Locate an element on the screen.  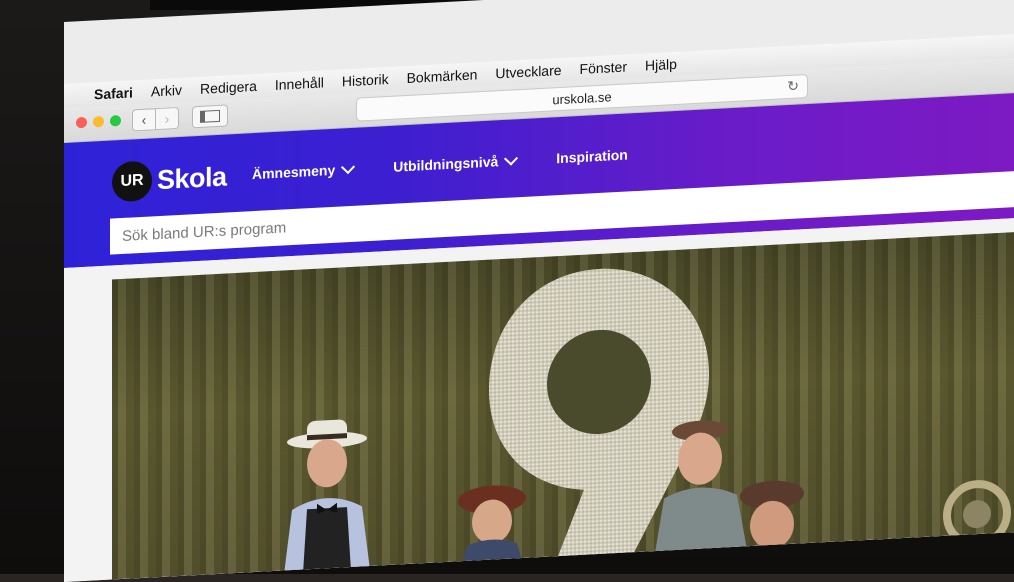
site-nav: Ämnesmeny Utbildningsnivå Inspiration is located at coordinates (440, 164).